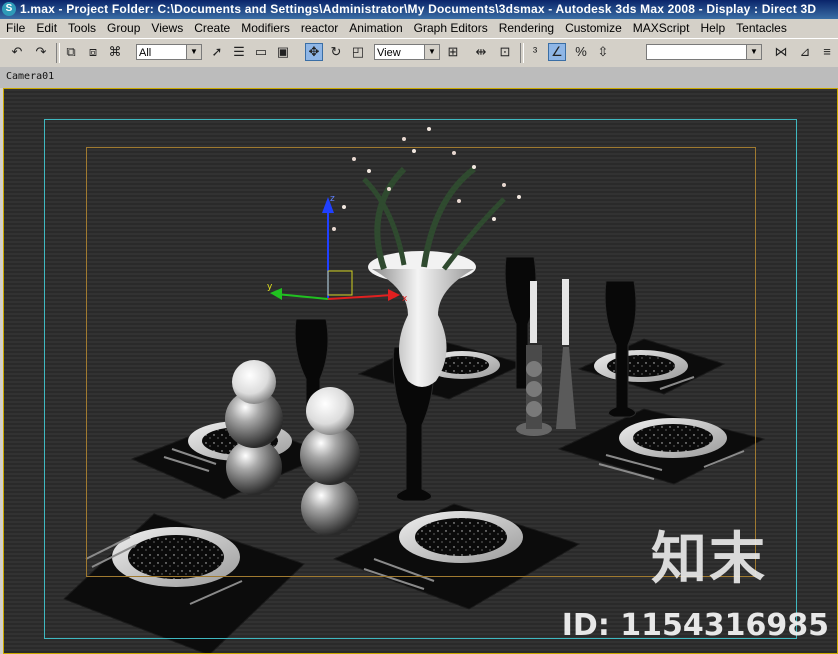 Image resolution: width=838 pixels, height=654 pixels. Describe the element at coordinates (827, 52) in the screenshot. I see `layer-manager-icon: ≡` at that location.